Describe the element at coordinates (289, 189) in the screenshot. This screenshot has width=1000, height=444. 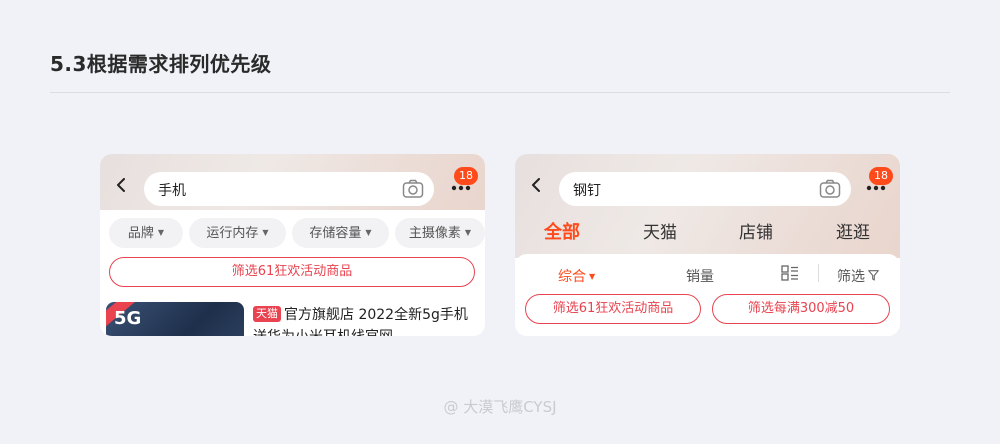
I see `search-input: 手机` at that location.